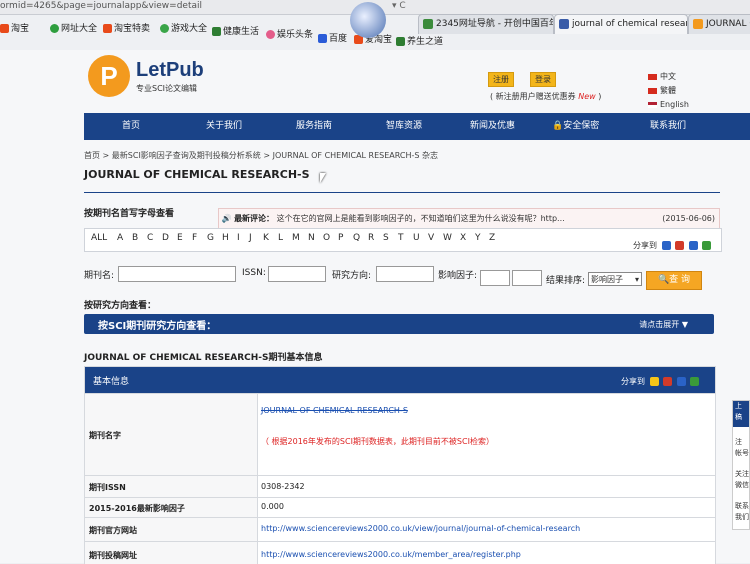 The height and width of the screenshot is (564, 750). Describe the element at coordinates (546, 96) in the screenshot. I see `promo-note: ( 新注册用户赠送优惠券 New )` at that location.